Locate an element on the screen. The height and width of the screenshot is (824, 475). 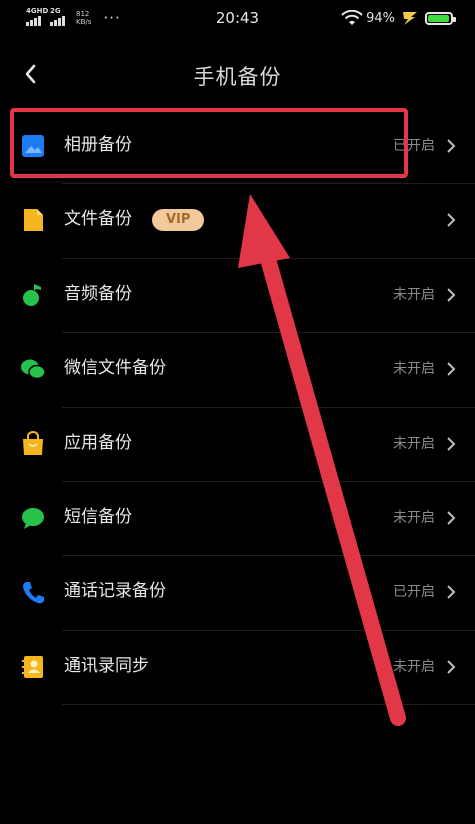
item-label: 短信备份 is located at coordinates (98, 516).